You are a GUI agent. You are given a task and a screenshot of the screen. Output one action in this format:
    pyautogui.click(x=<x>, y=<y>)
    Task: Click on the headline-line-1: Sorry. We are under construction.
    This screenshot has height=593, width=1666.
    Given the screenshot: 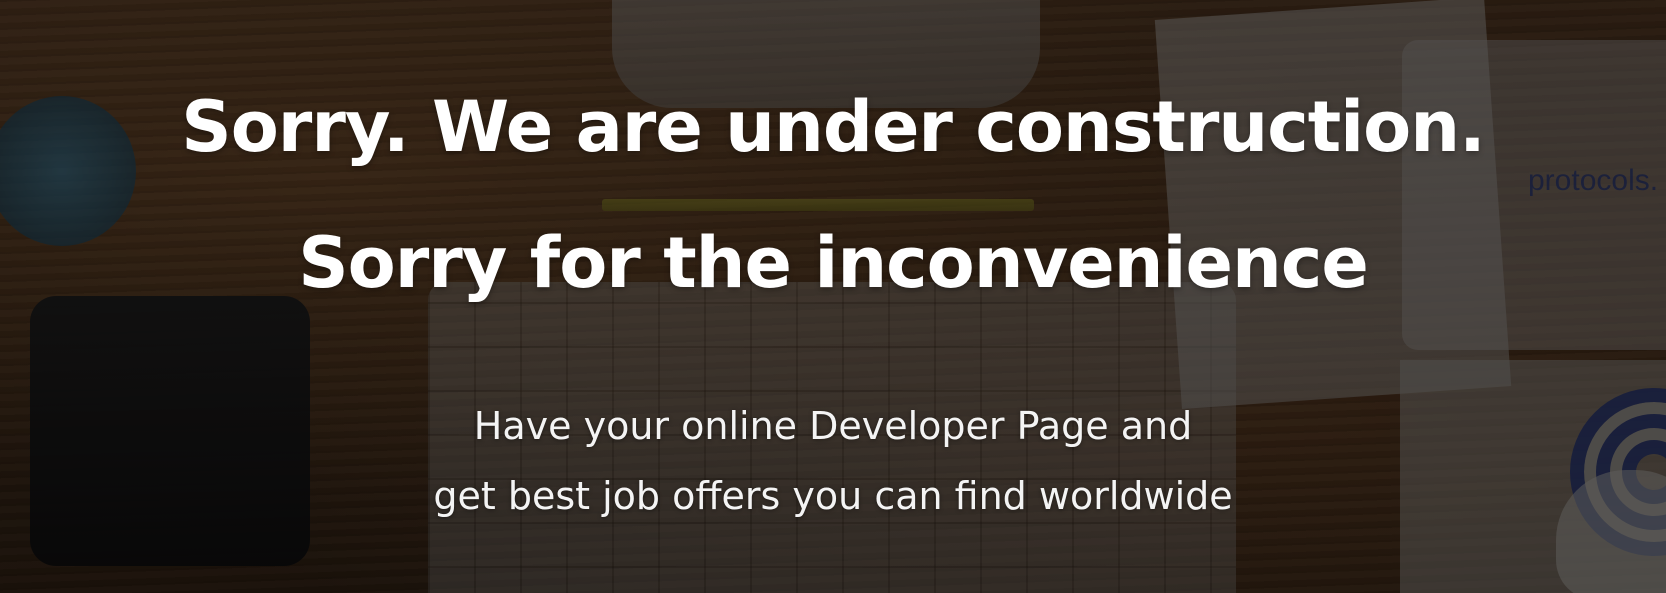 What is the action you would take?
    pyautogui.click(x=833, y=127)
    